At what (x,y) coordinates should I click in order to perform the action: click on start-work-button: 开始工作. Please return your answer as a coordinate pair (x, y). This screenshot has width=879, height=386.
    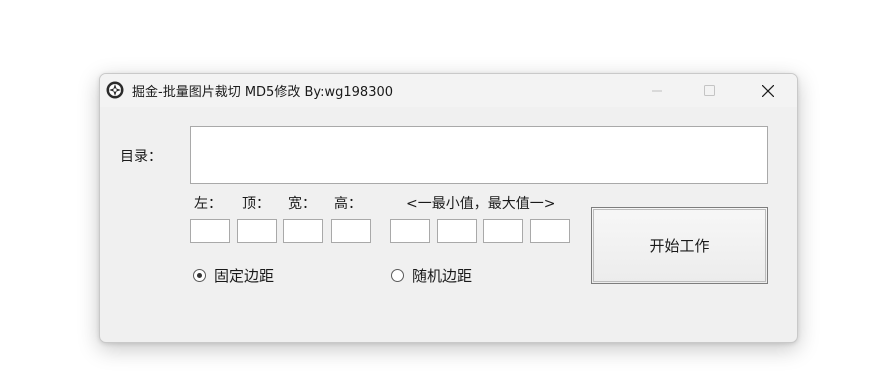
    Looking at the image, I should click on (679, 245).